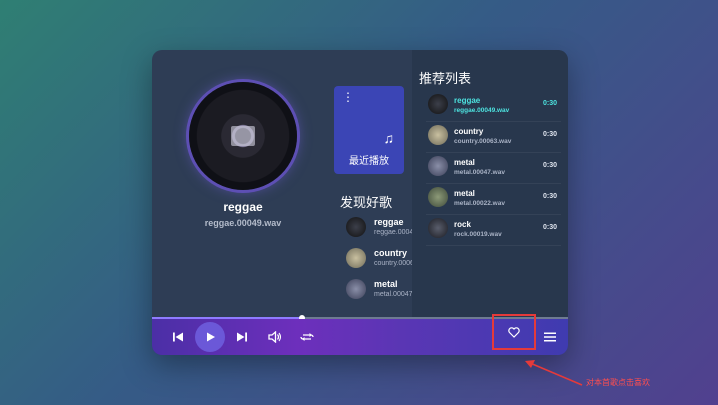 The image size is (718, 405). Describe the element at coordinates (366, 202) in the screenshot. I see `discover-title: 发现好歌` at that location.